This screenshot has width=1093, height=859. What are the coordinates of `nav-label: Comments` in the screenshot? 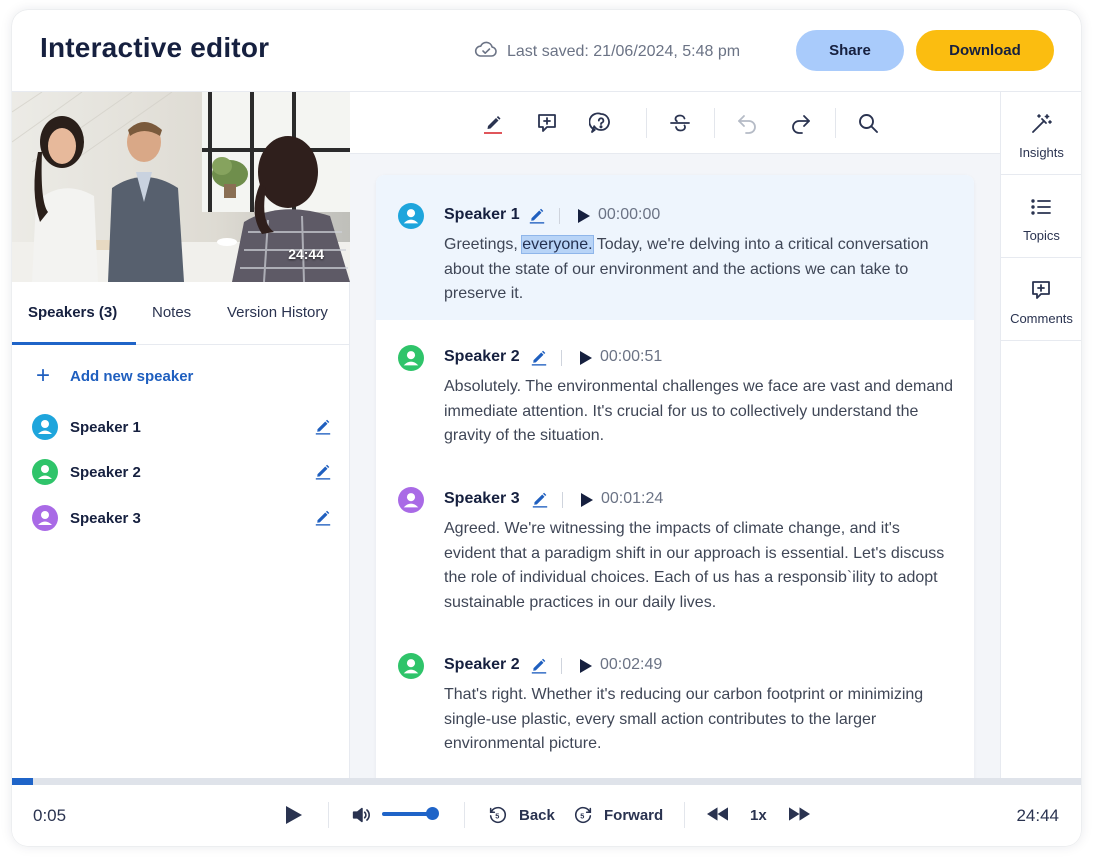 It's located at (1041, 318).